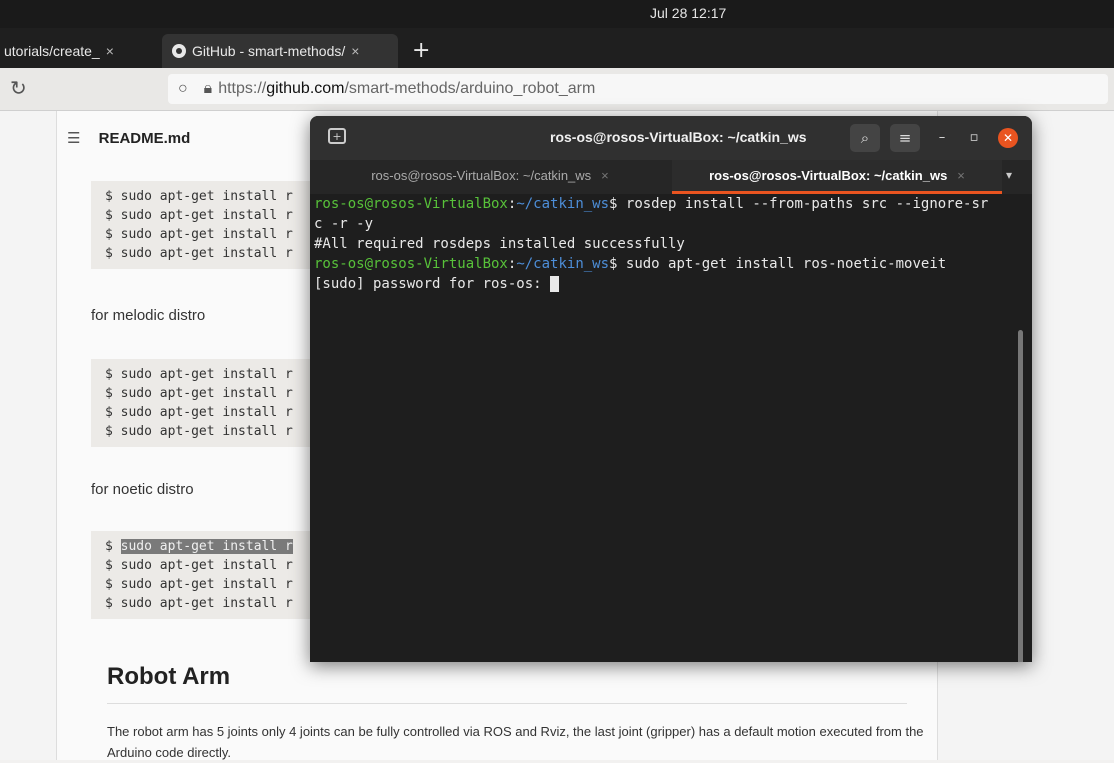  Describe the element at coordinates (974, 138) in the screenshot. I see `maximize-icon: ▫` at that location.